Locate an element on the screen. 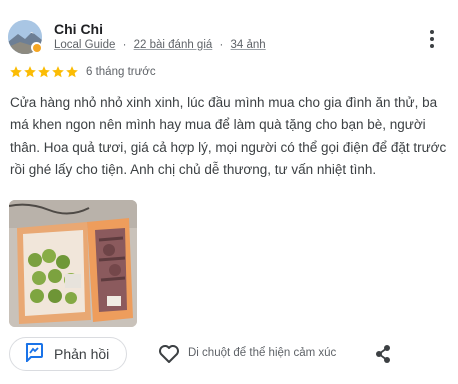  reply-label: Phản hồi is located at coordinates (82, 354).